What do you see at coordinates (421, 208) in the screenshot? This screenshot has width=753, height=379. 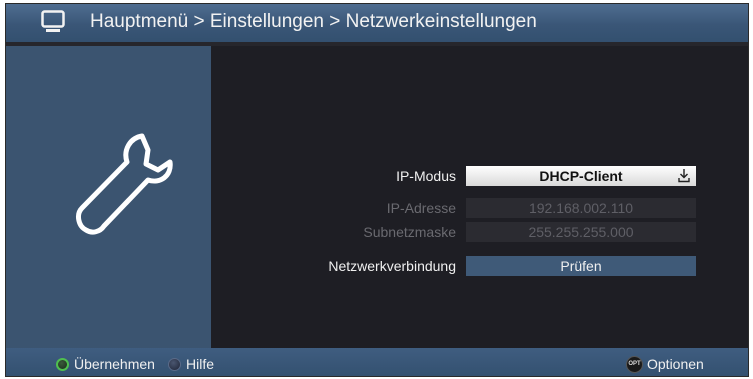 I see `ip-address-label: IP-Adresse` at bounding box center [421, 208].